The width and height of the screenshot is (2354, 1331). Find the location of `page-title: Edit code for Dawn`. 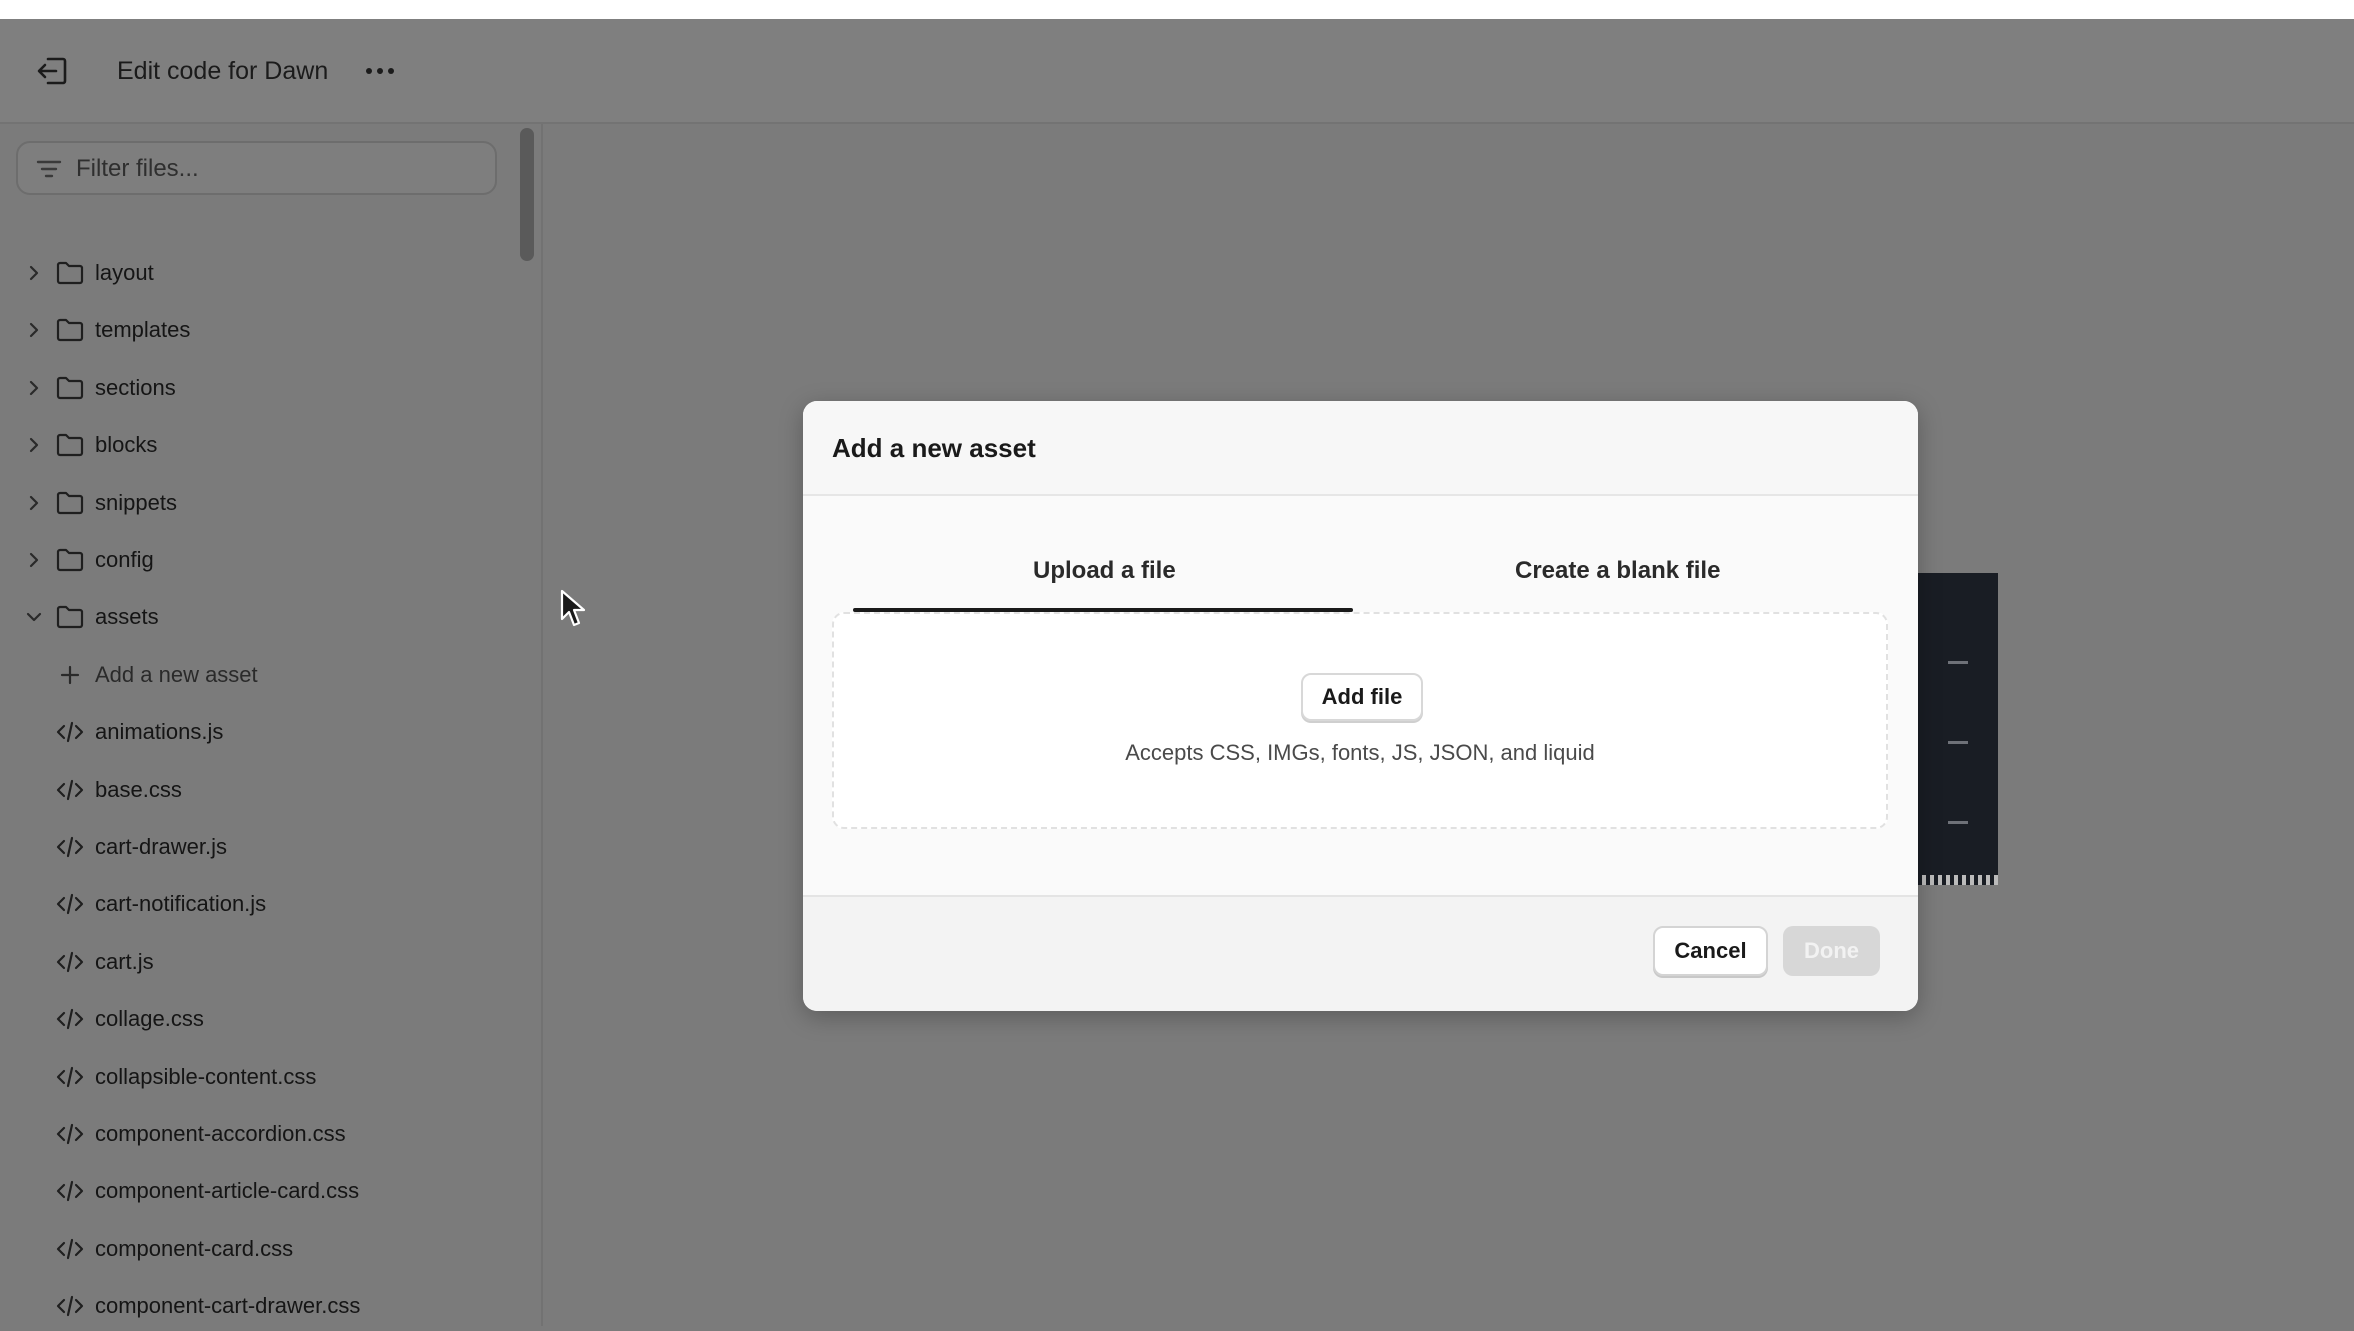

page-title: Edit code for Dawn is located at coordinates (223, 71).